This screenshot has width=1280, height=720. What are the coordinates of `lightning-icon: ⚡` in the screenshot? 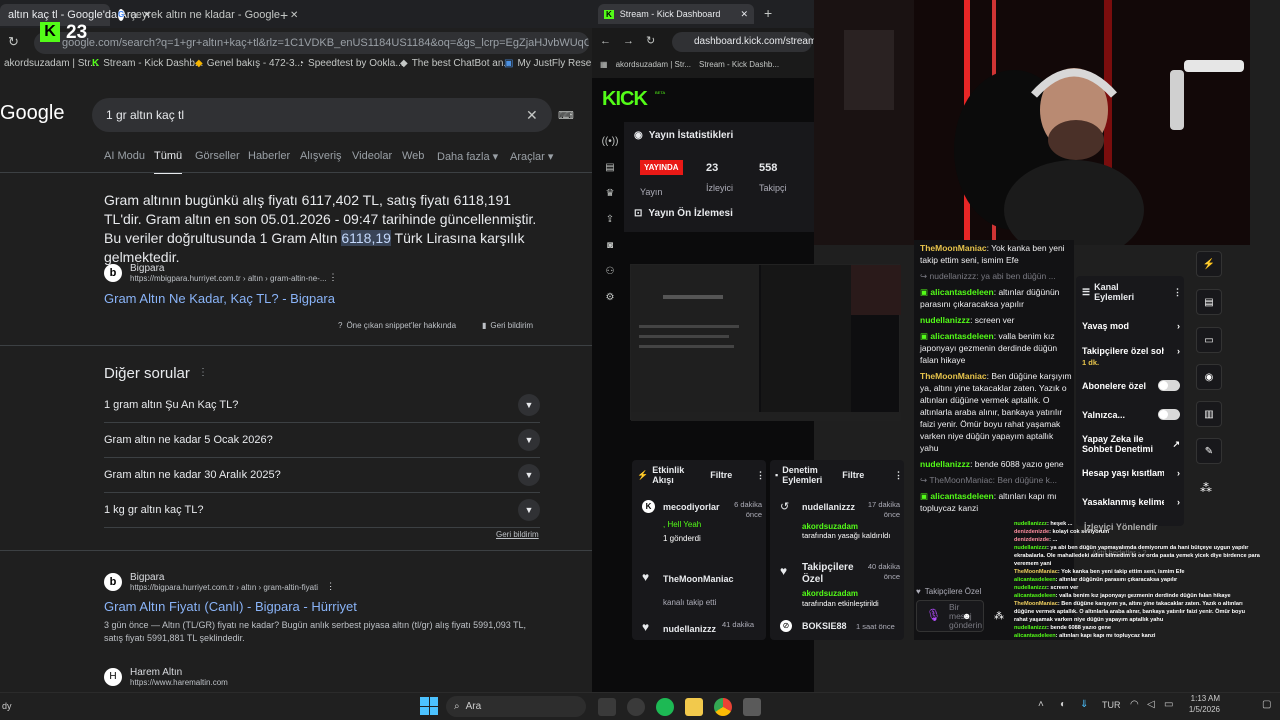 It's located at (1209, 264).